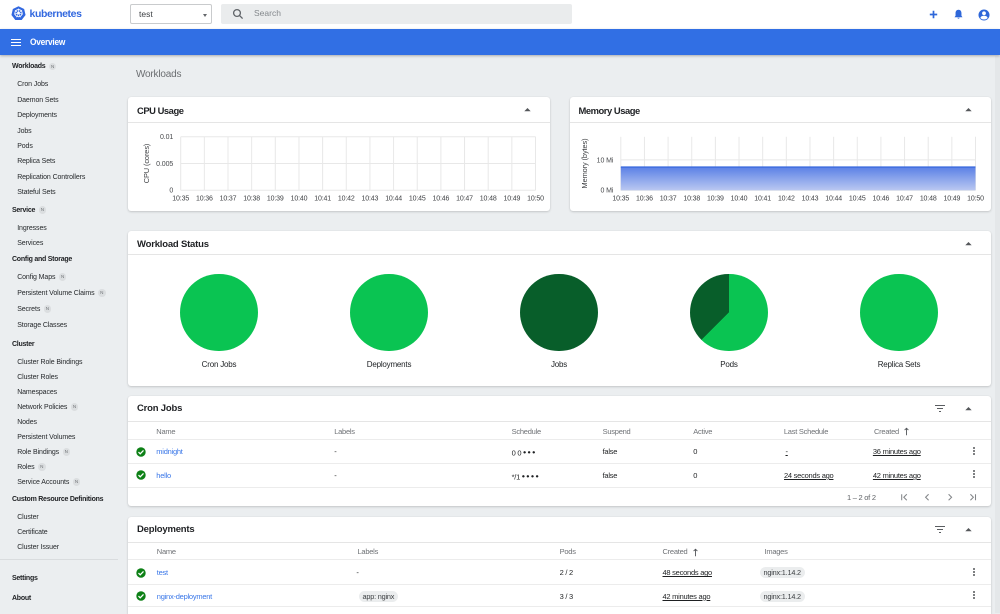 The height and width of the screenshot is (614, 1000). I want to click on svg-text: 0, so click(171, 190).